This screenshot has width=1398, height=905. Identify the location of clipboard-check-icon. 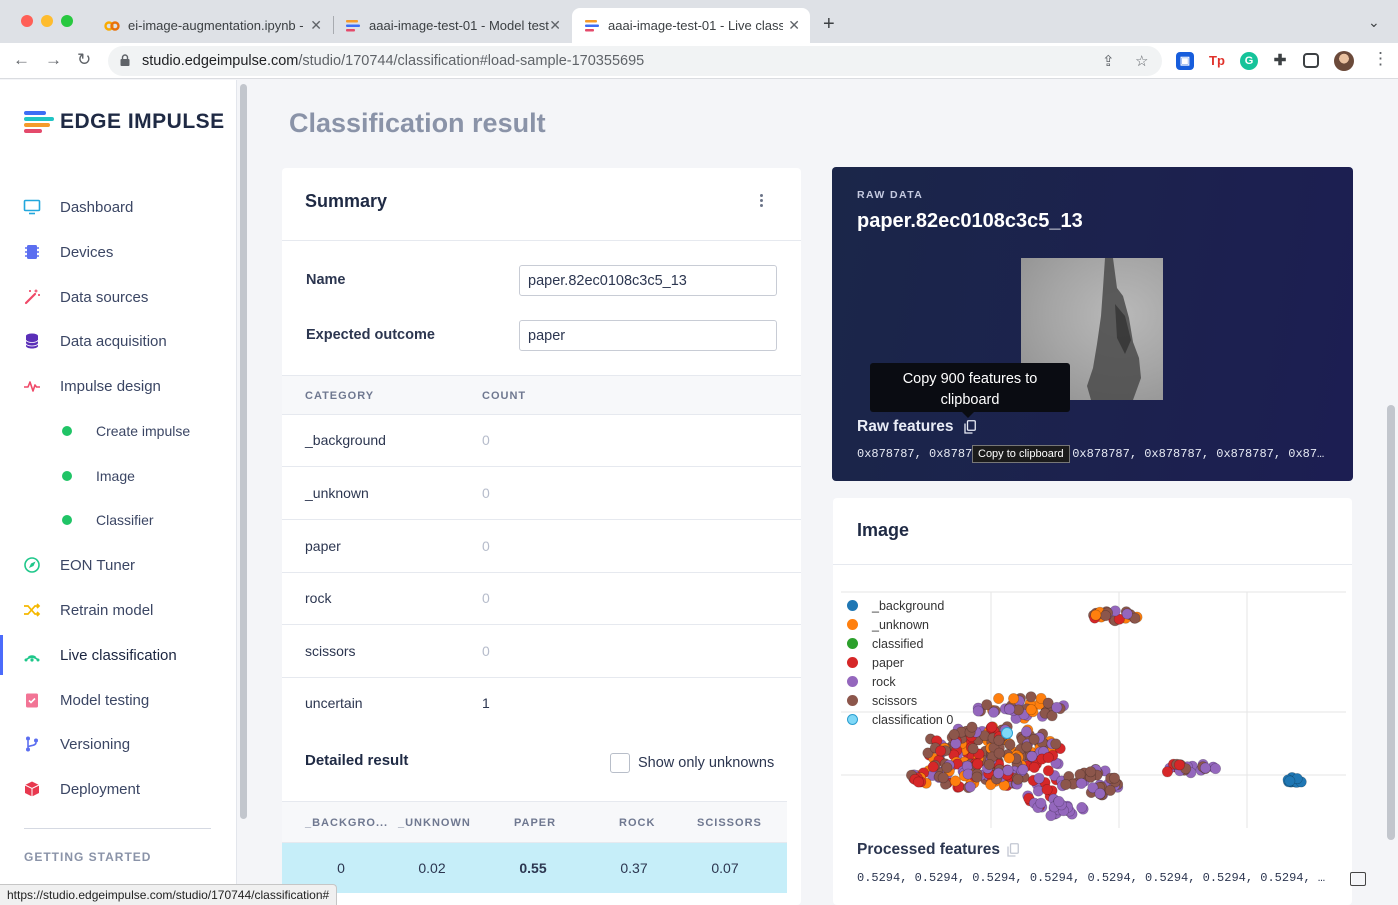
(32, 700).